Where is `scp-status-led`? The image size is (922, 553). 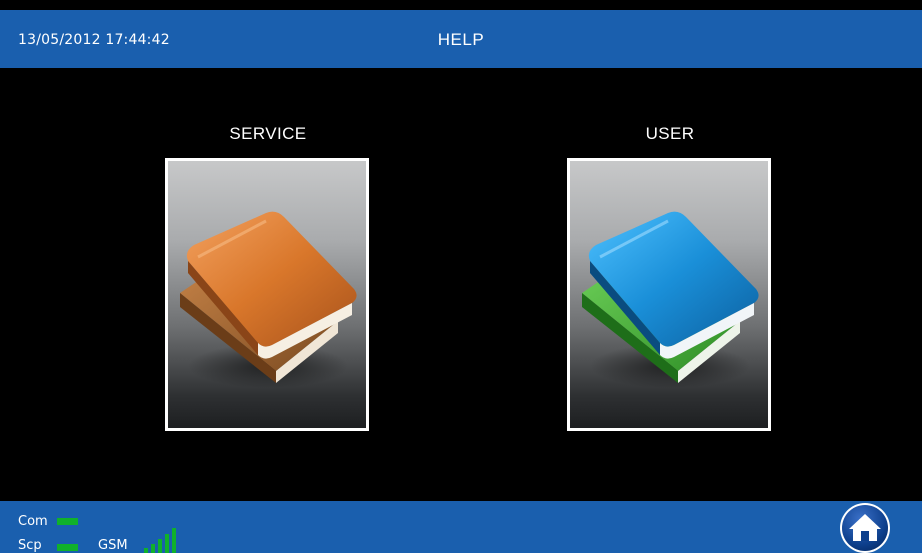 scp-status-led is located at coordinates (67, 547).